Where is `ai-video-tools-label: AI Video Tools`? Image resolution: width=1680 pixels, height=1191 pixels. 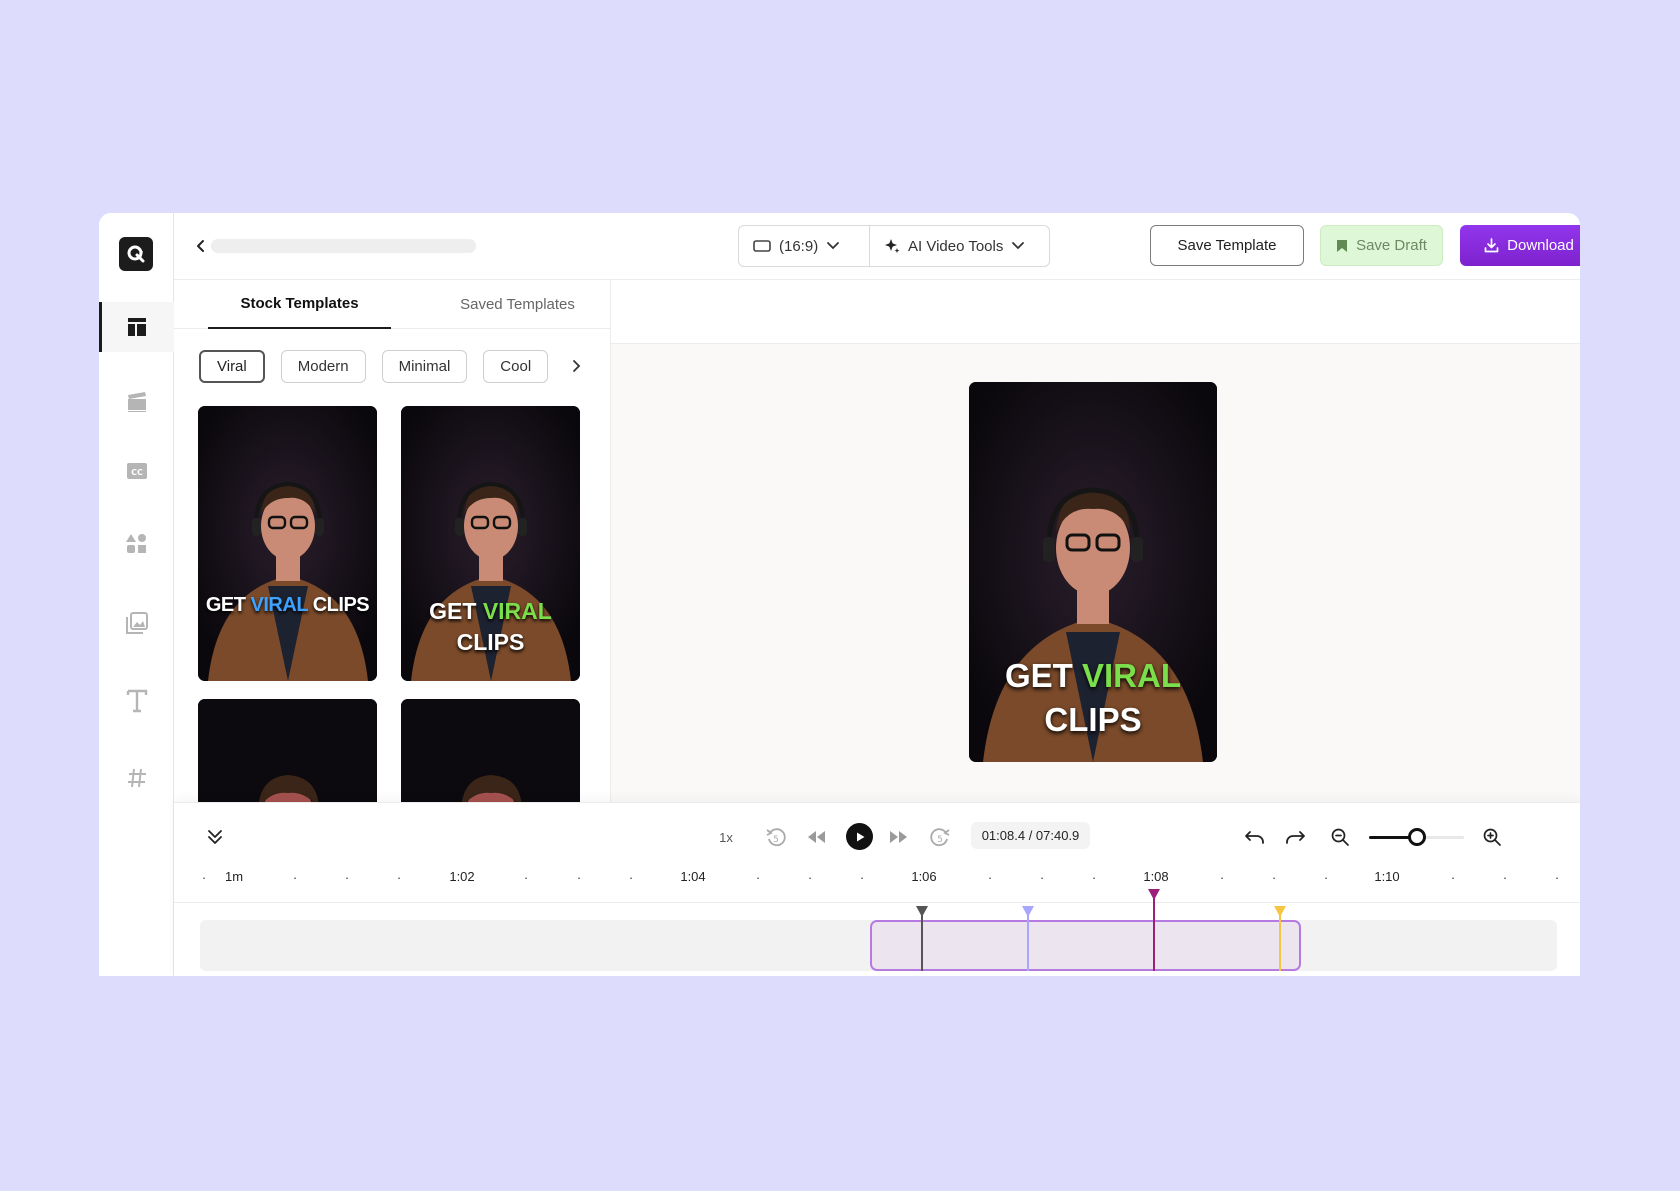 ai-video-tools-label: AI Video Tools is located at coordinates (956, 246).